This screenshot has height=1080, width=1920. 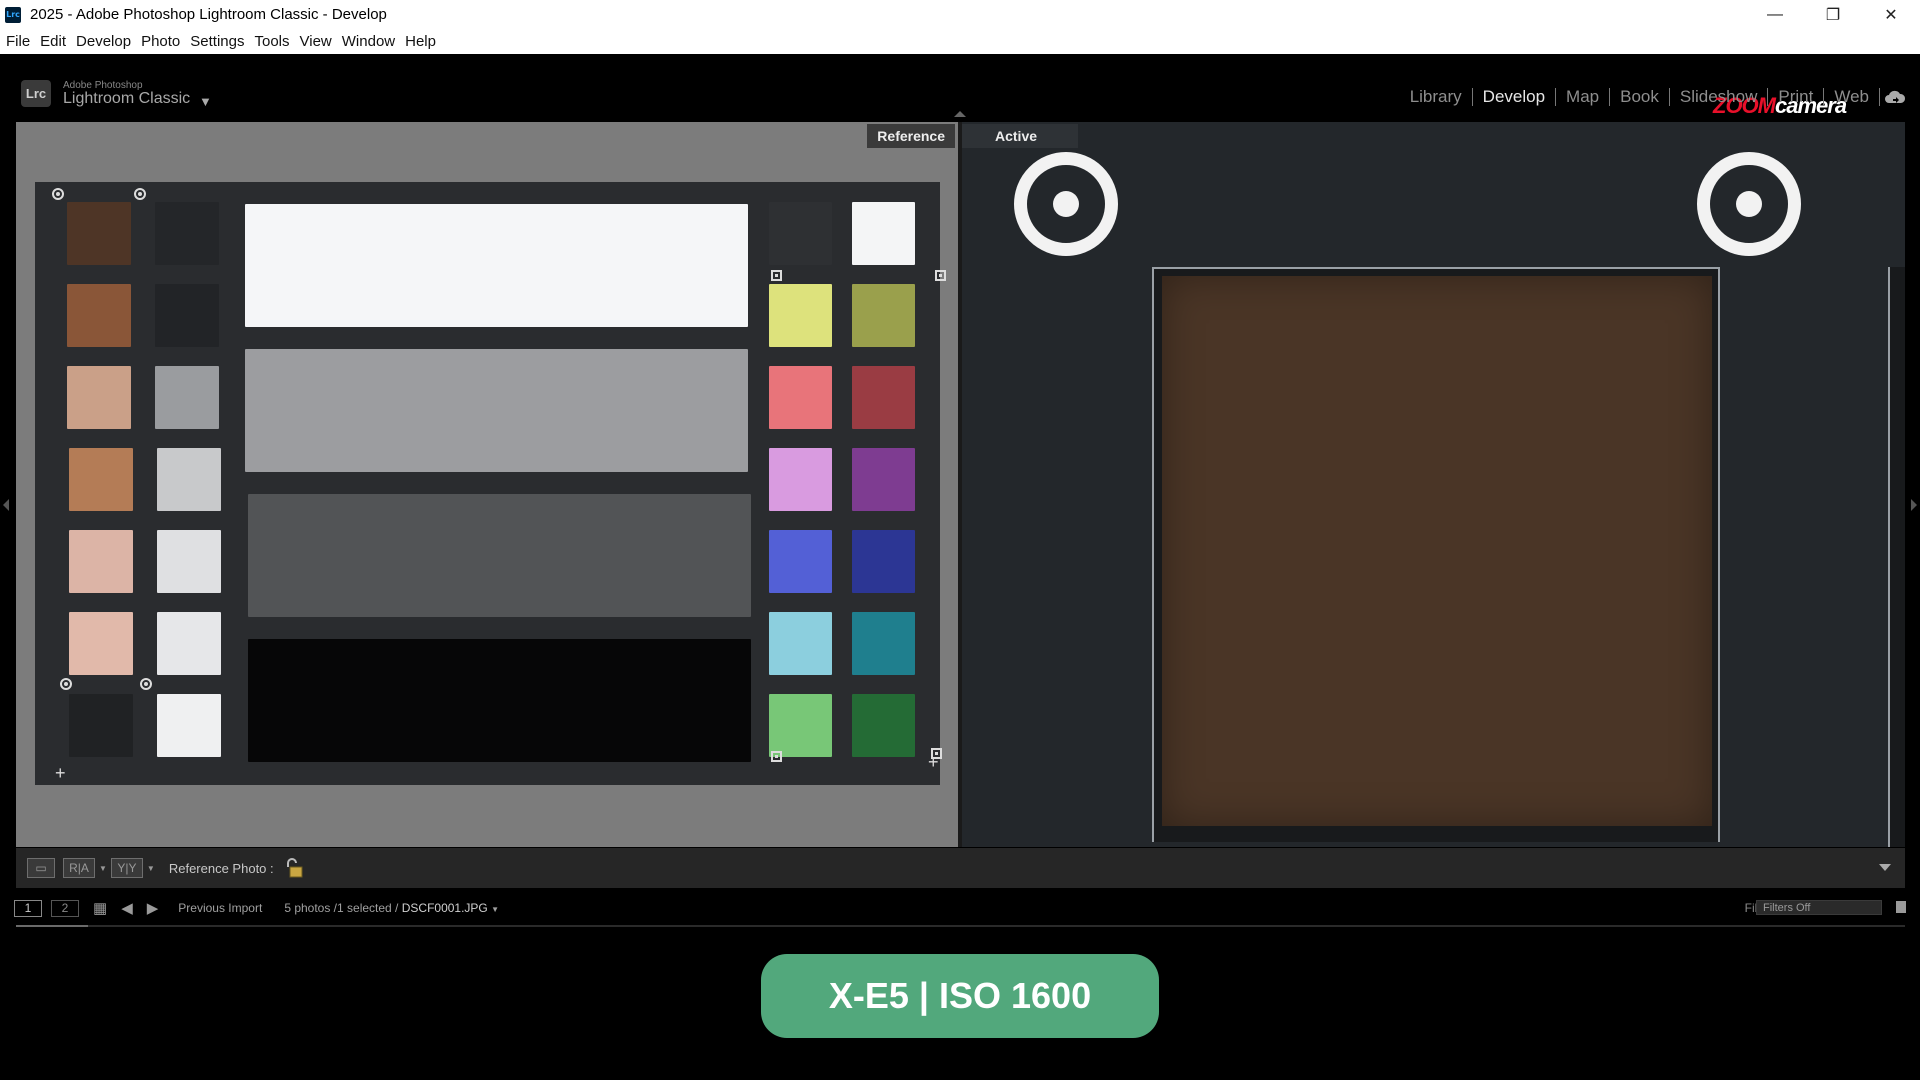 I want to click on selected-filename: DSCF0001.JPG, so click(x=445, y=908).